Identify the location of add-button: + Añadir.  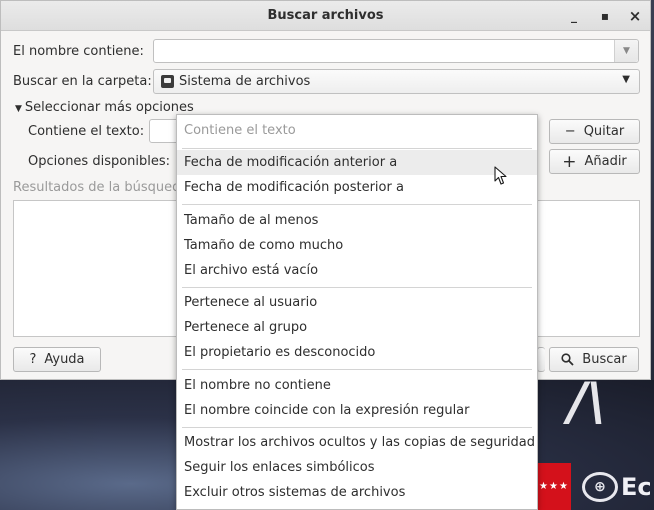
(594, 161).